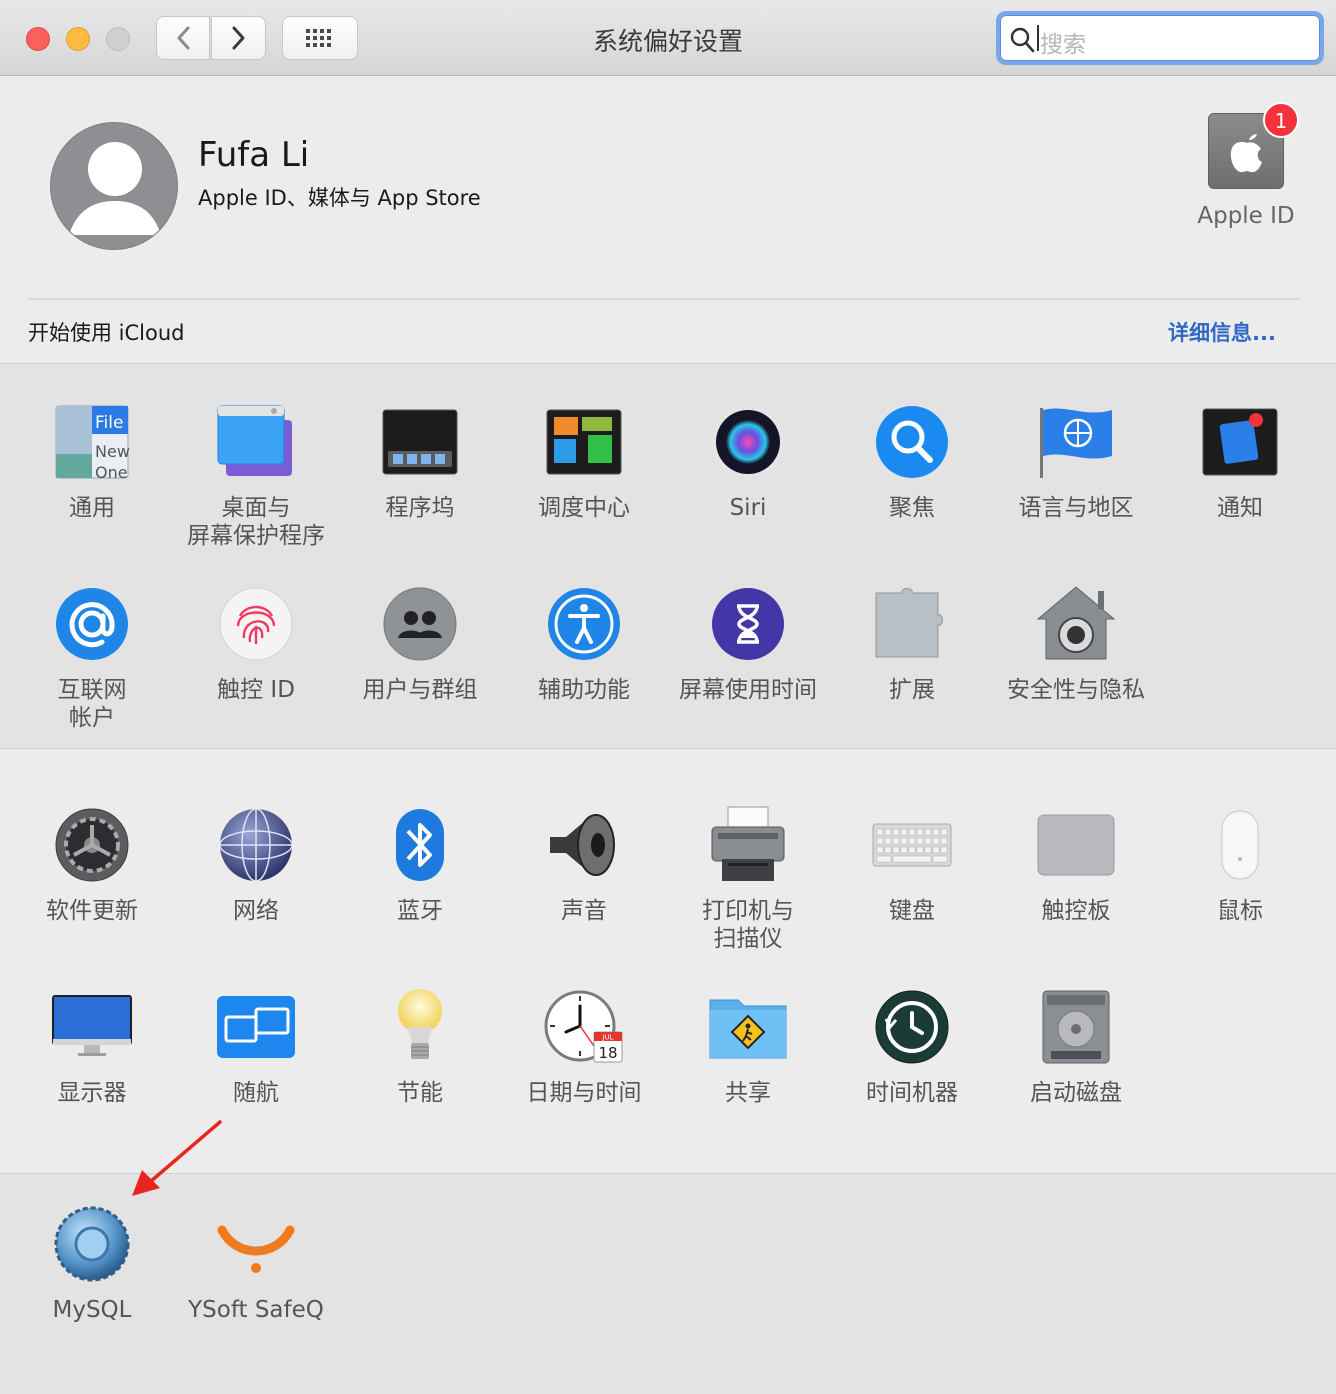 The width and height of the screenshot is (1336, 1394). What do you see at coordinates (106, 333) in the screenshot?
I see `icloud-prompt: 开始使用 iCloud` at bounding box center [106, 333].